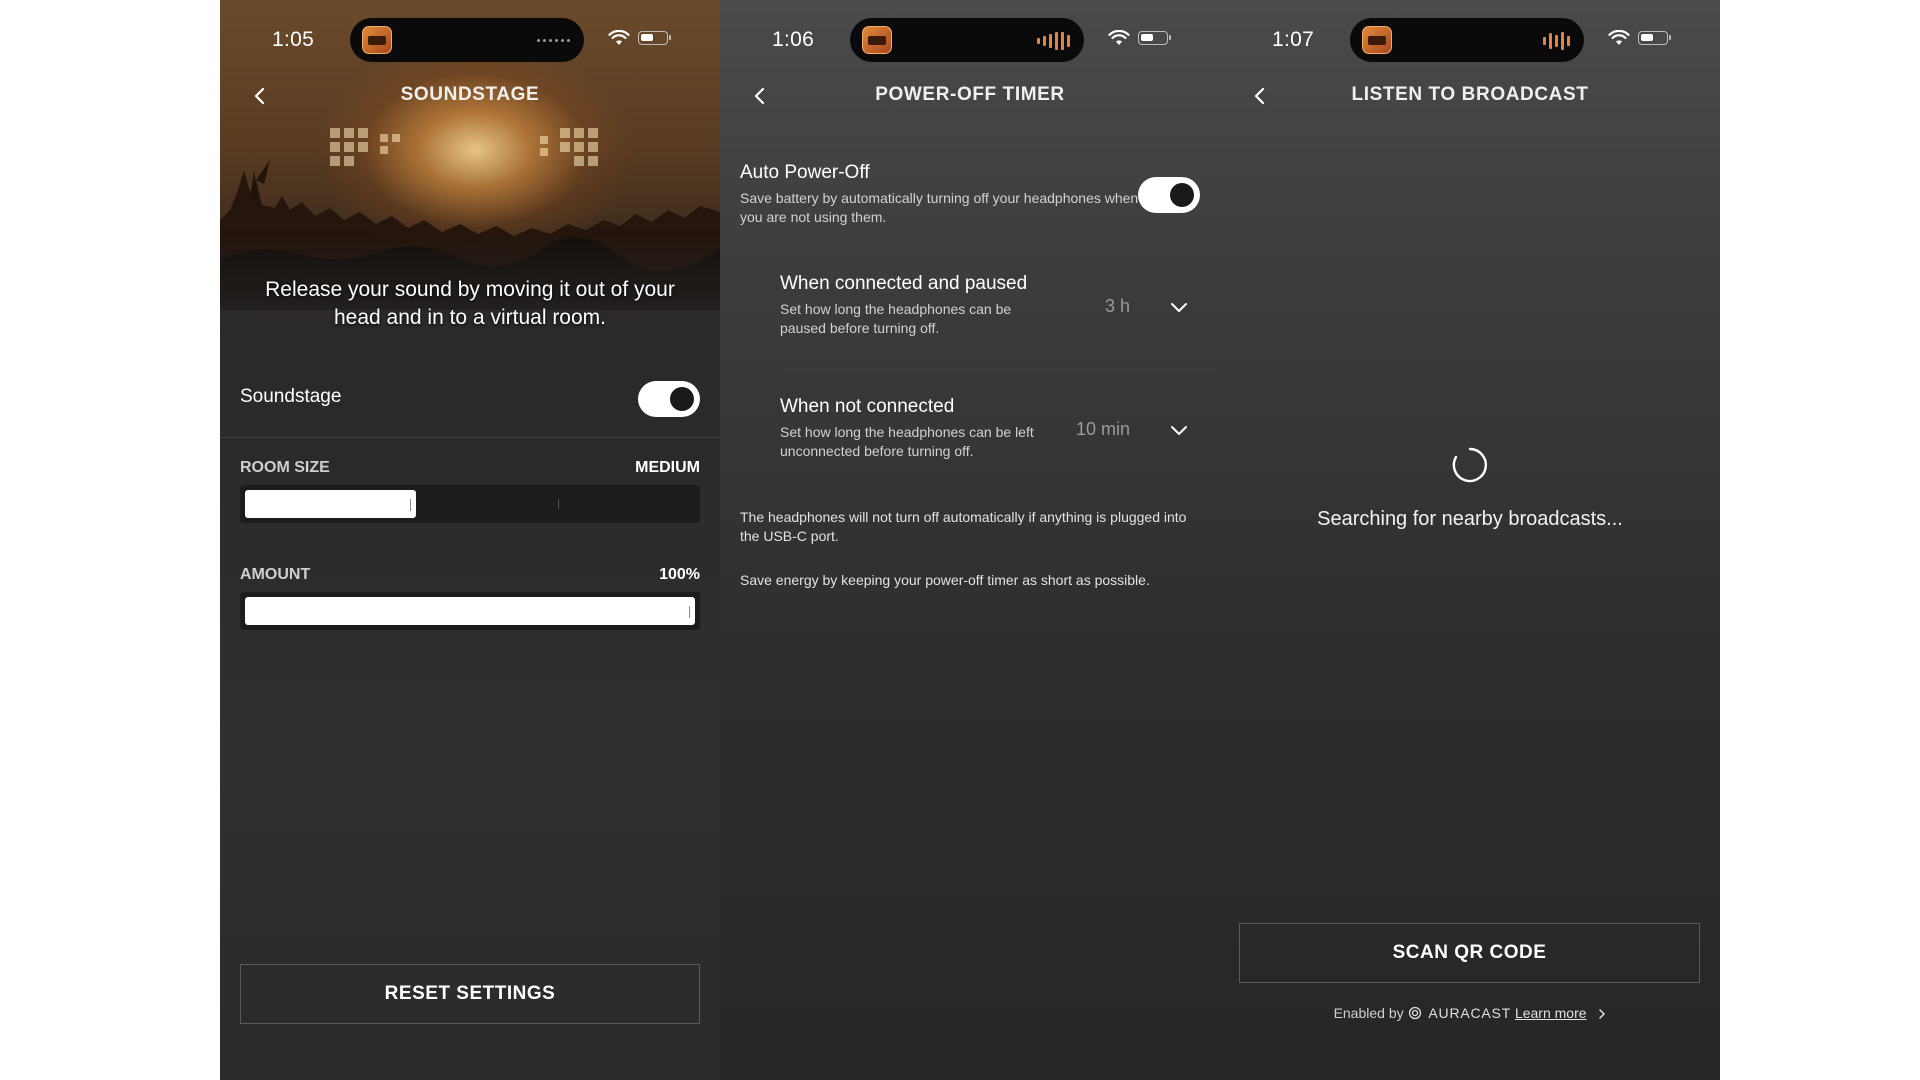  I want to click on amount-label: AMOUNT, so click(275, 574).